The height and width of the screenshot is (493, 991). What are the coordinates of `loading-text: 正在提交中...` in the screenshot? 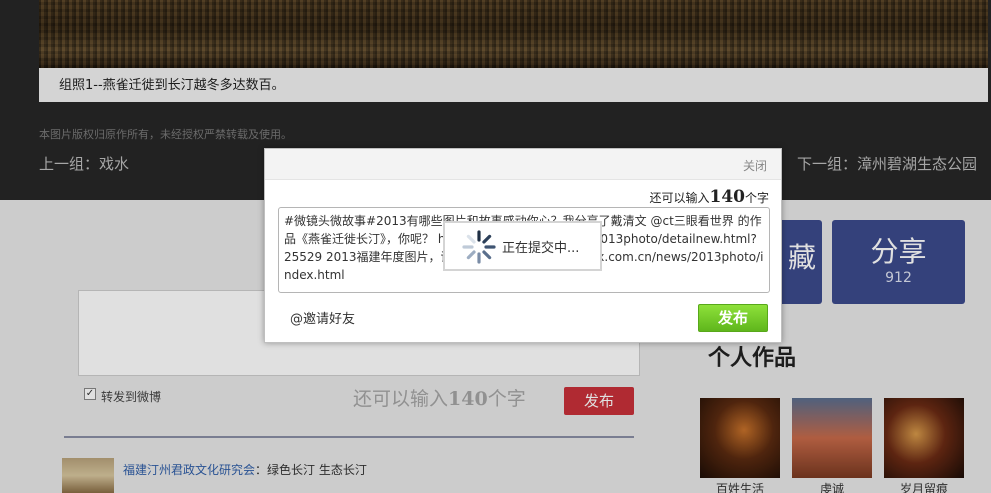 It's located at (541, 248).